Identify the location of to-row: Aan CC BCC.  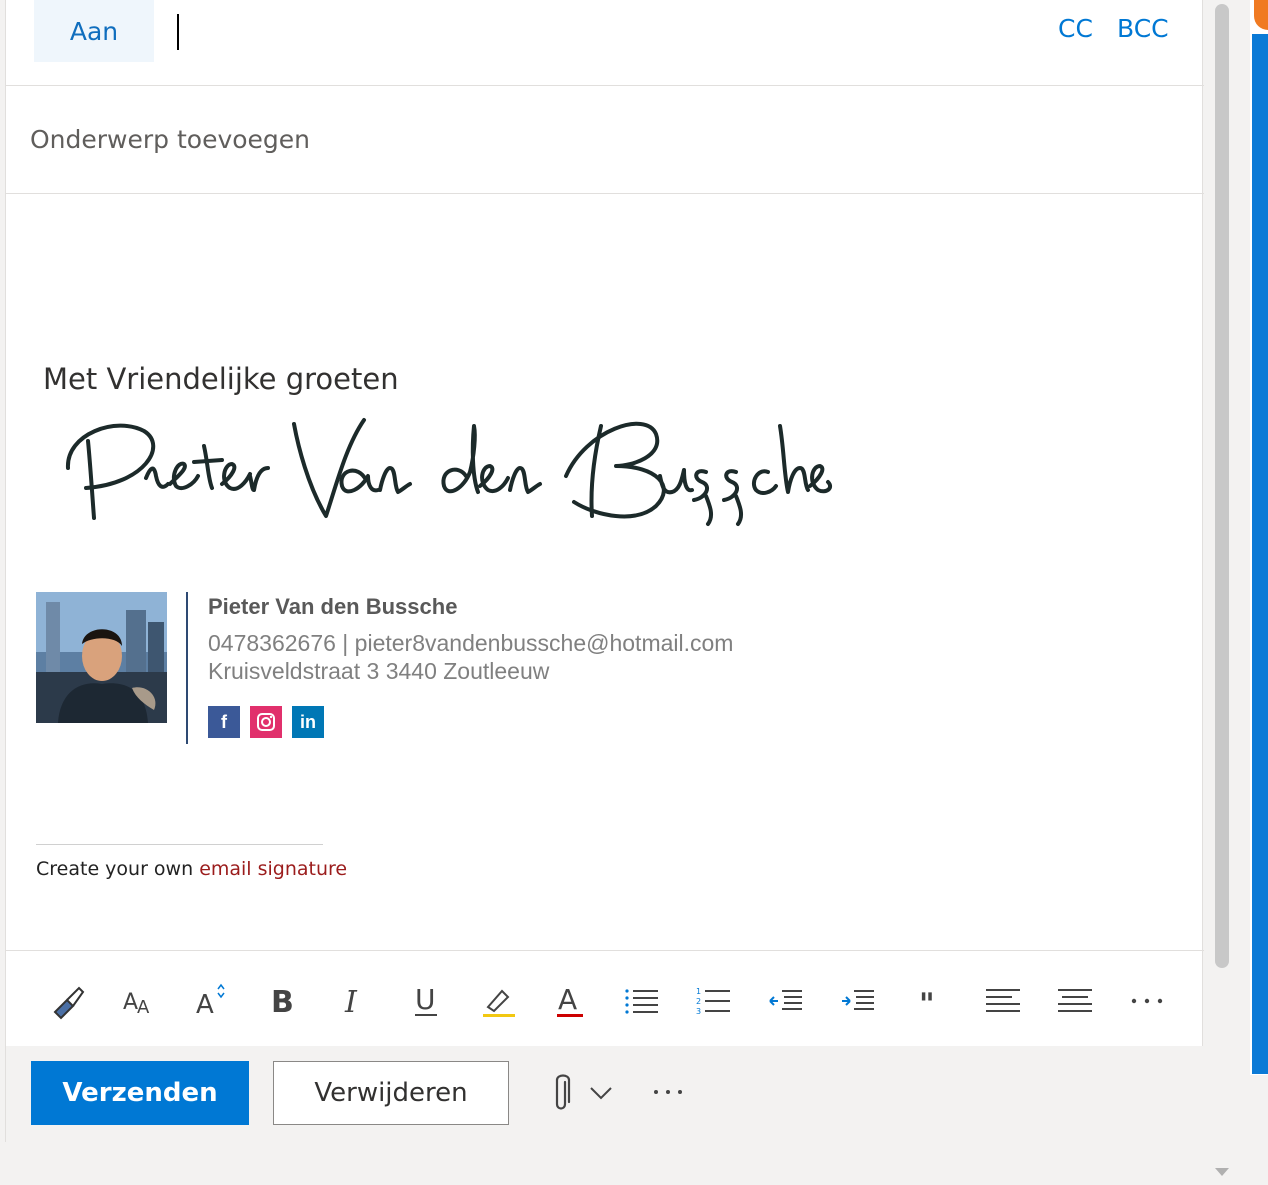
(605, 43).